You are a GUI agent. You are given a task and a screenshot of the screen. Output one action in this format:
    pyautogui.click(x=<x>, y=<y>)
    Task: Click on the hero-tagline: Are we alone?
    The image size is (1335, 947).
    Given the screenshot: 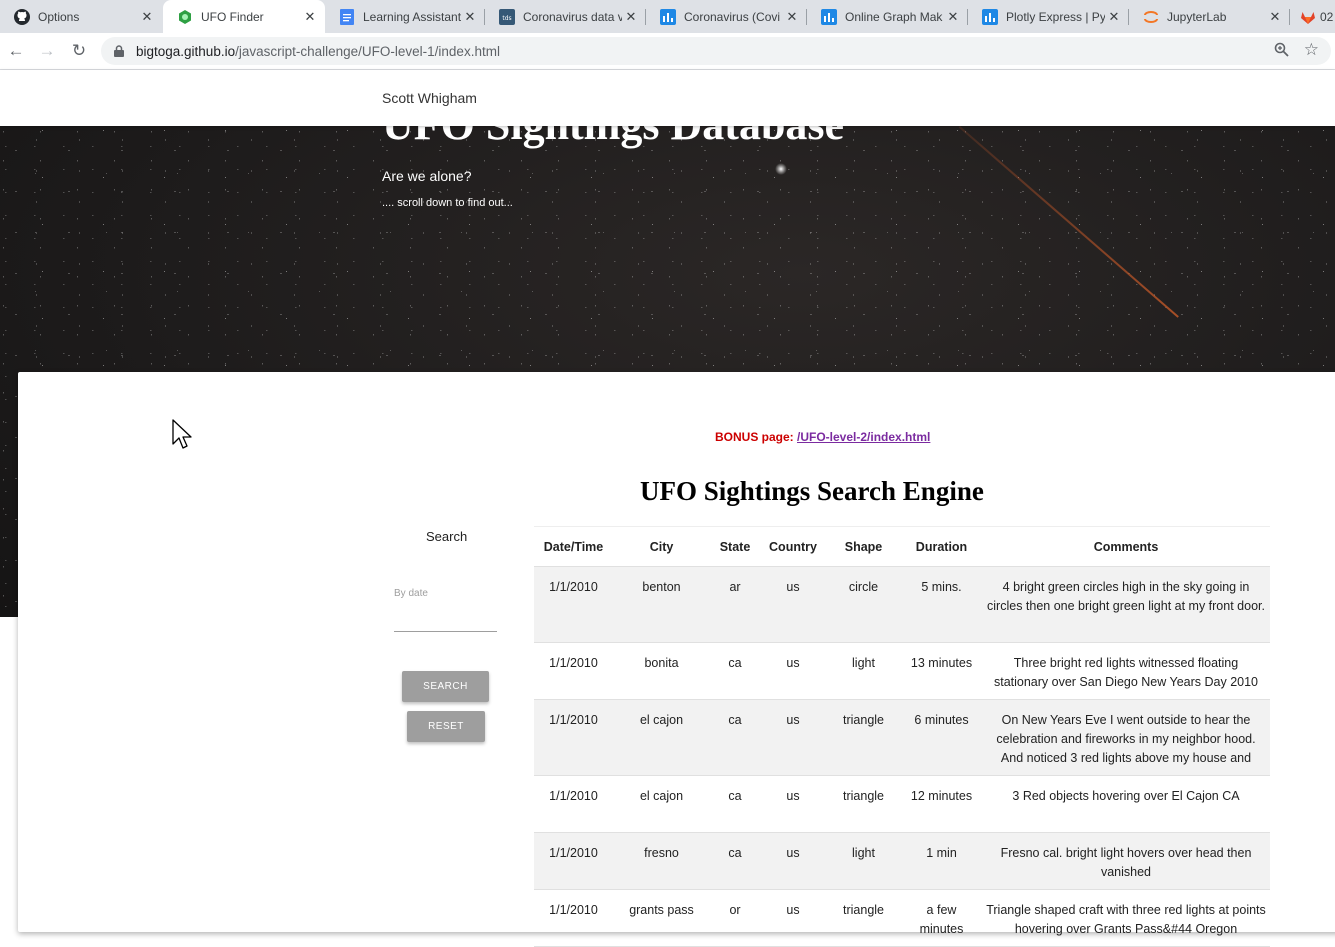 What is the action you would take?
    pyautogui.click(x=427, y=176)
    